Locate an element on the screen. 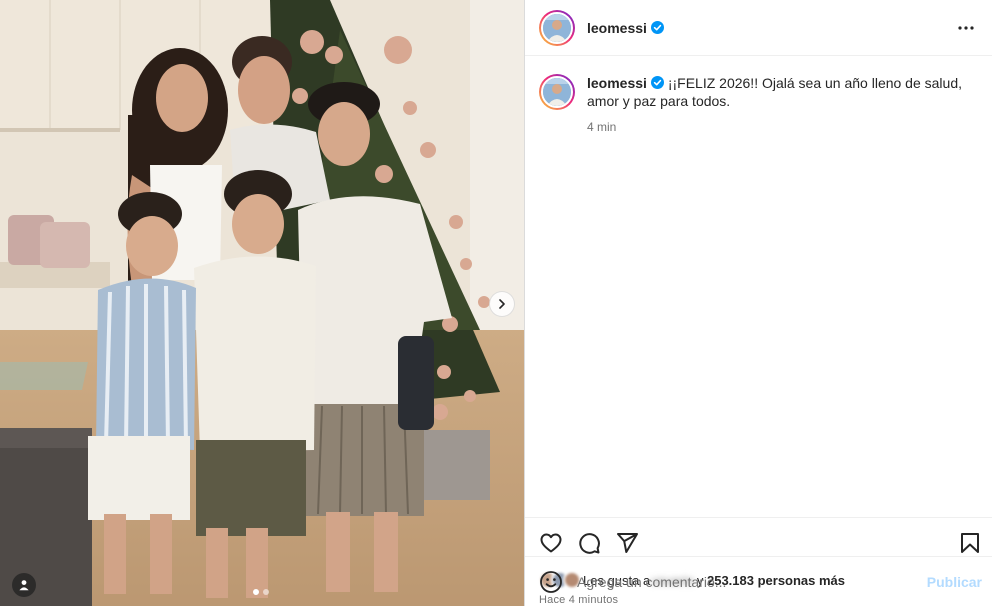 The height and width of the screenshot is (606, 992). heart-icon is located at coordinates (551, 543).